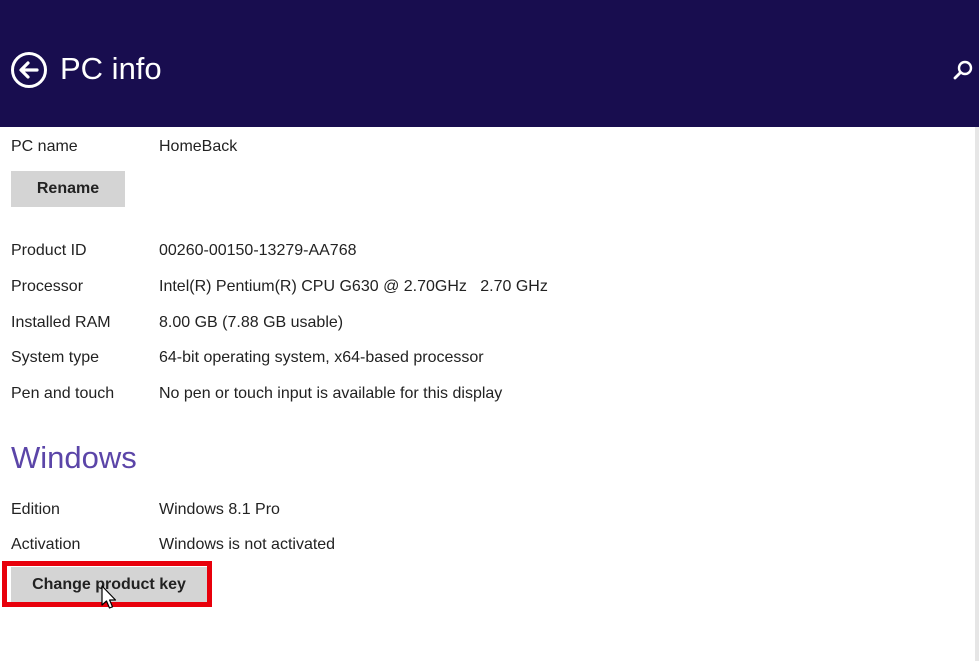 Image resolution: width=979 pixels, height=661 pixels. Describe the element at coordinates (251, 322) in the screenshot. I see `installed-ram-value: 8.00 GB (7.88 GB usable)` at that location.